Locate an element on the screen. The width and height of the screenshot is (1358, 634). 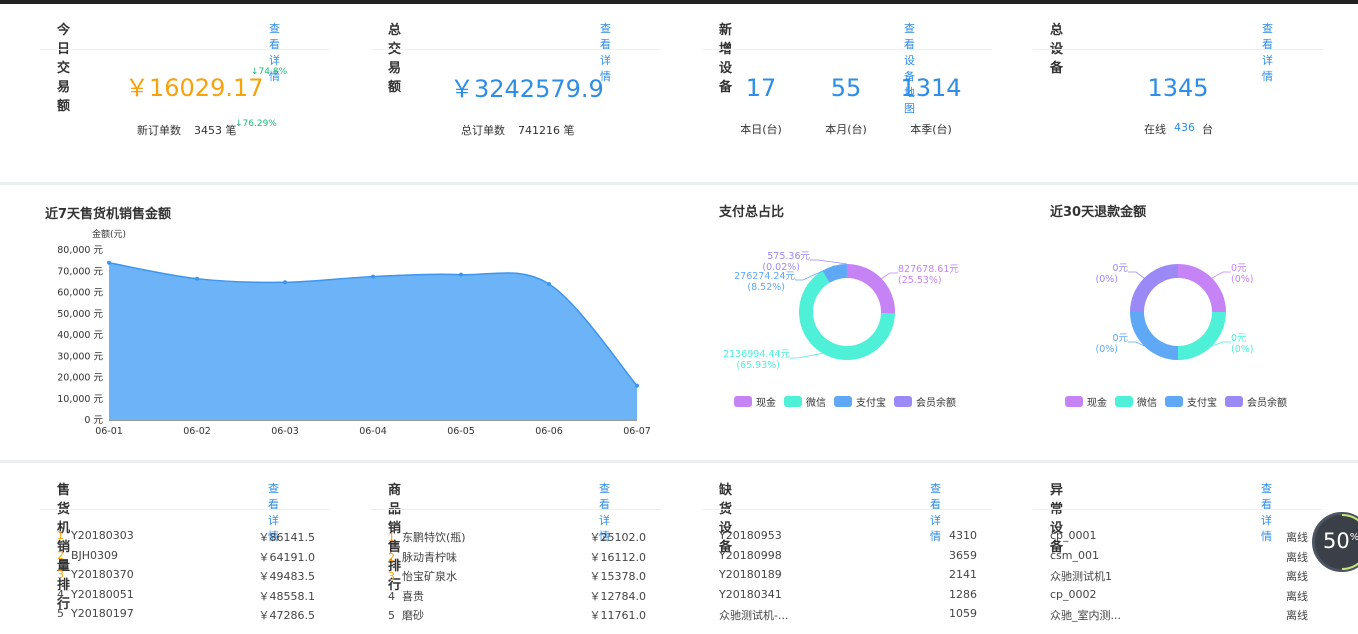
y-tick-label: 70,000 元 is located at coordinates (80, 271).